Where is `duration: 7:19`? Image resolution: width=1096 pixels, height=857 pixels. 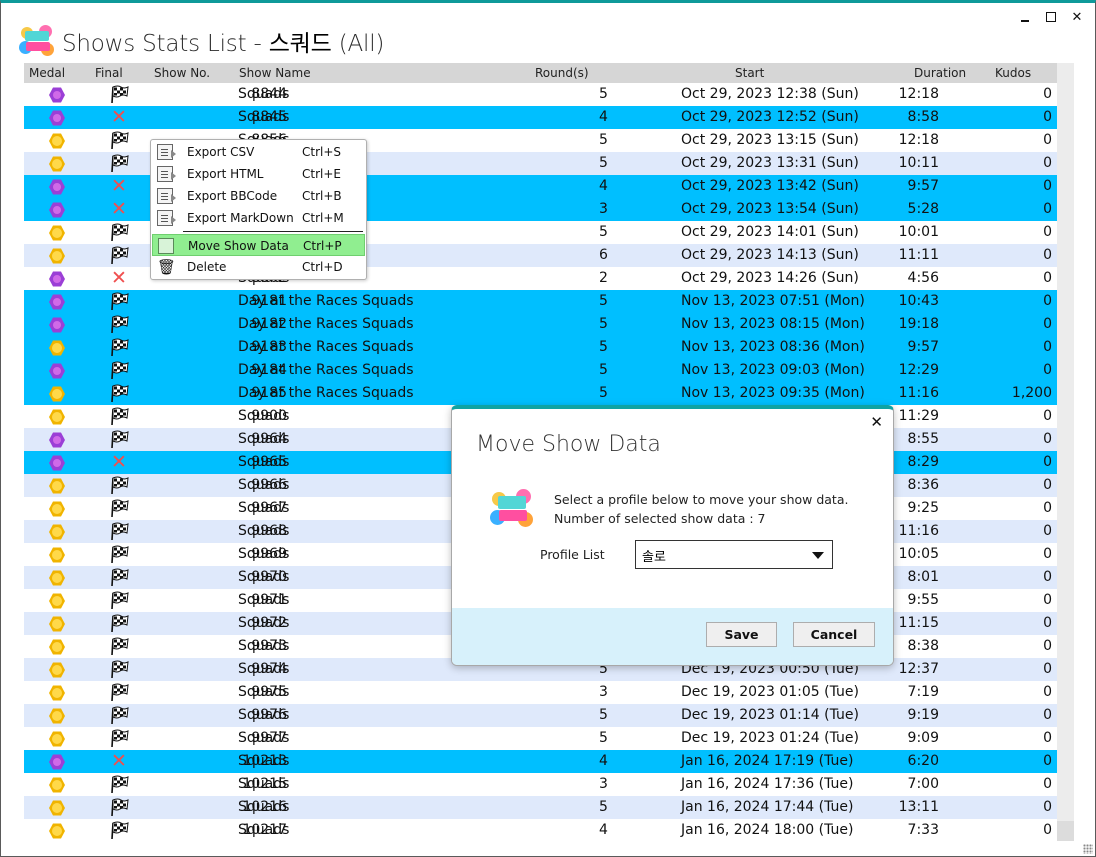 duration: 7:19 is located at coordinates (923, 692).